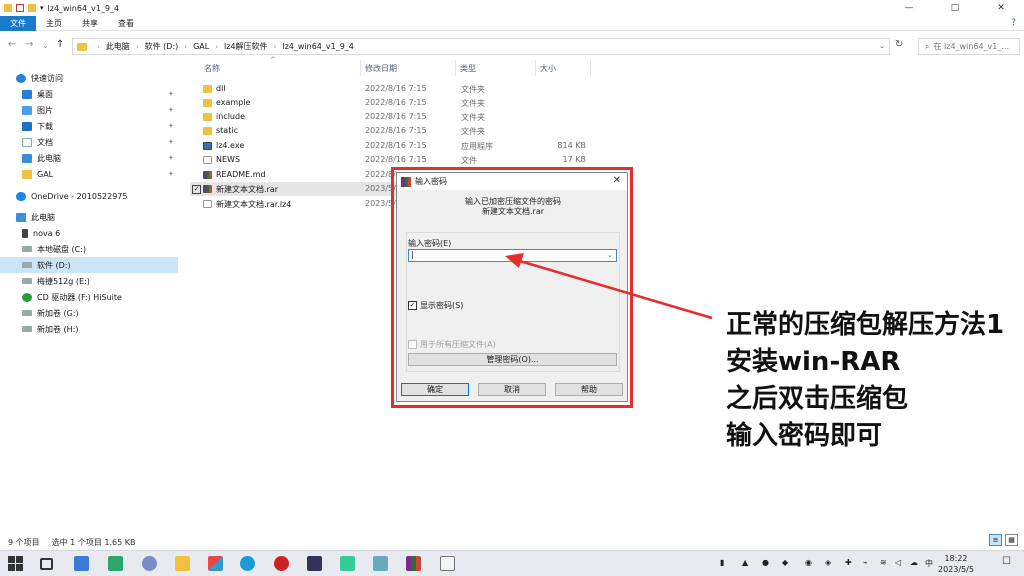 Image resolution: width=1024 pixels, height=576 pixels. What do you see at coordinates (745, 562) in the screenshot?
I see `tray-icon: ▲` at bounding box center [745, 562].